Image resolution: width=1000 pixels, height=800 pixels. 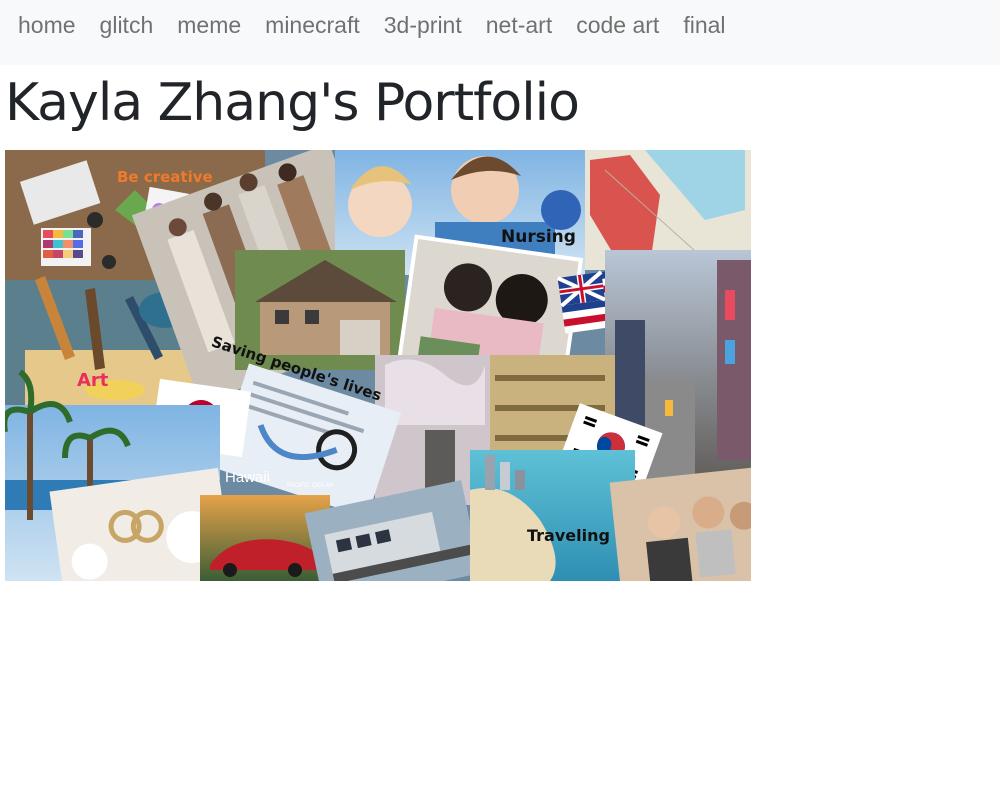 I want to click on nav-link-minecraft: minecraft, so click(x=312, y=25).